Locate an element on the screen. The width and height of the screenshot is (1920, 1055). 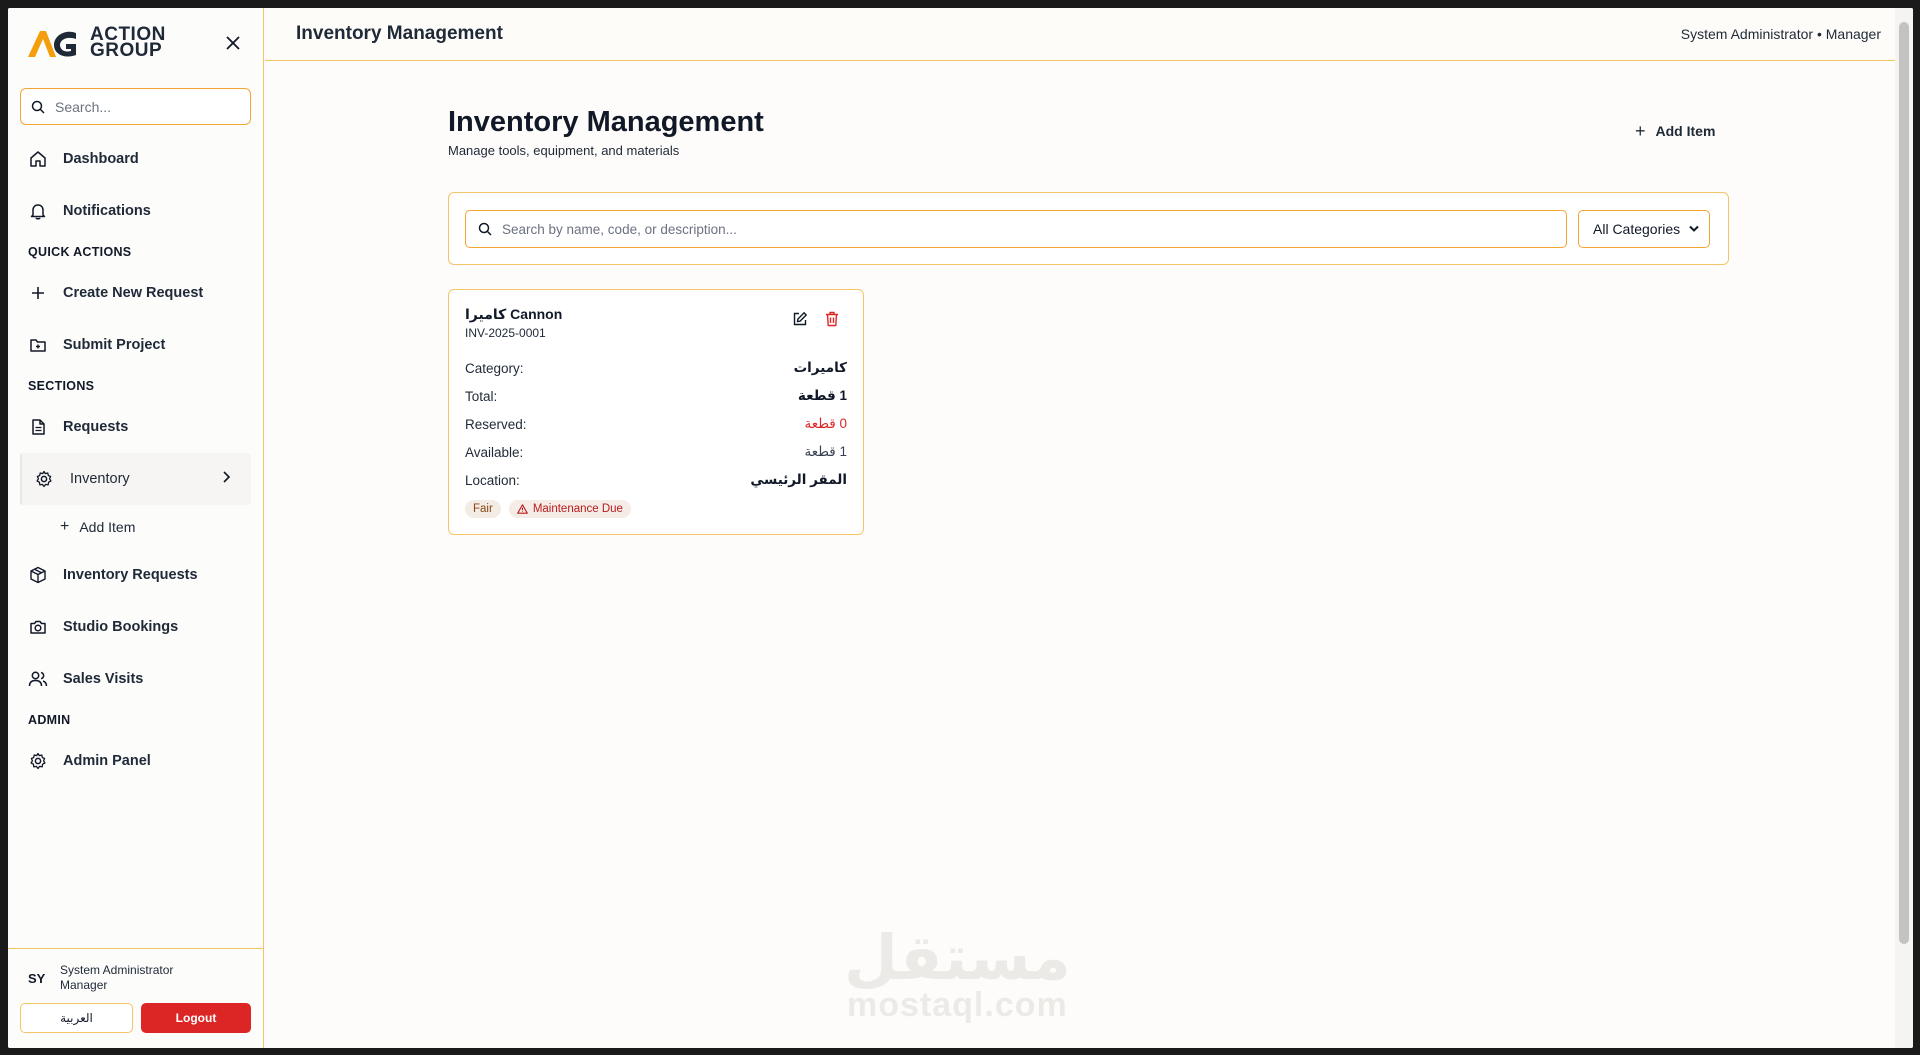
item-field-category: Category: كاميرات is located at coordinates (656, 368).